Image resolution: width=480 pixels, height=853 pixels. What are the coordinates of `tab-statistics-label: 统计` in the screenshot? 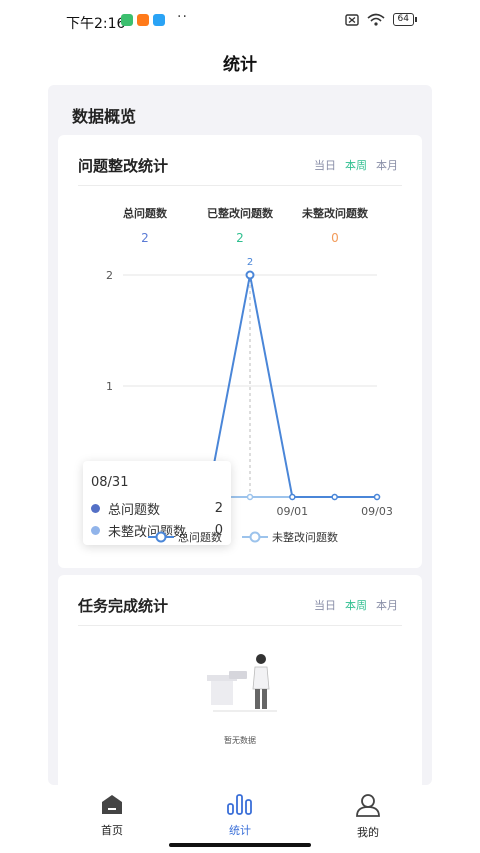 It's located at (240, 830).